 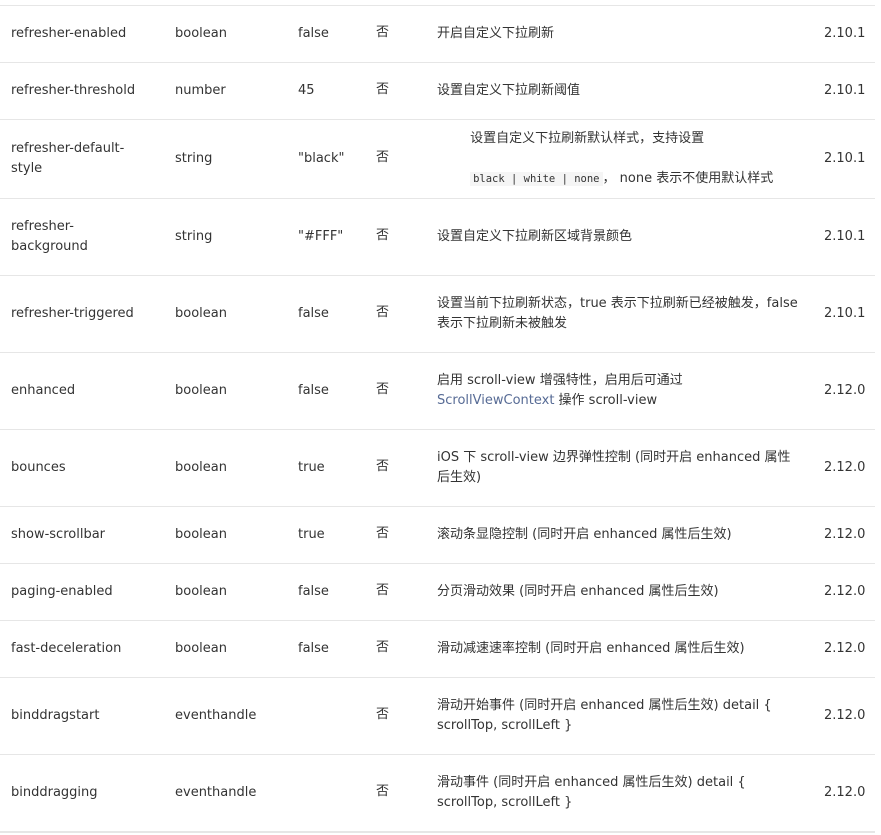 I want to click on attr-description: 滑动减速速率控制 (同时开启 enhanced 属性后生效), so click(x=591, y=648).